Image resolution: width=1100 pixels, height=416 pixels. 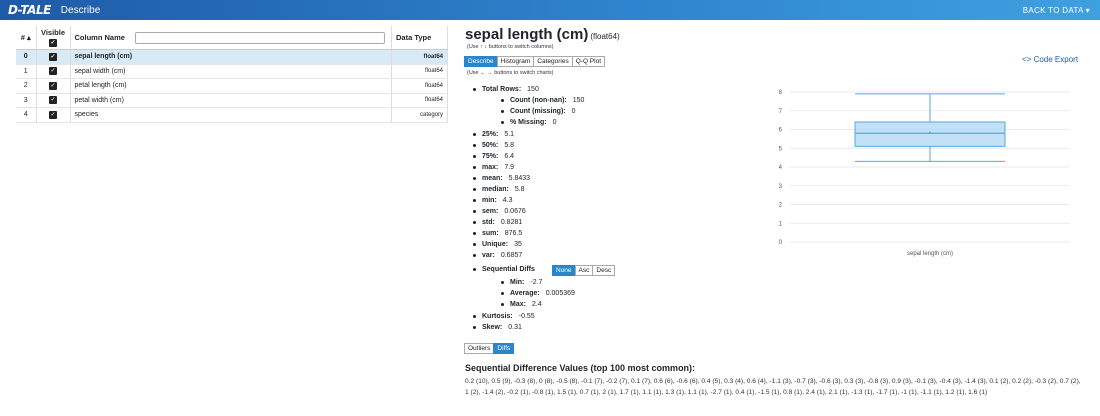 I want to click on row-index: 2, so click(x=26, y=86).